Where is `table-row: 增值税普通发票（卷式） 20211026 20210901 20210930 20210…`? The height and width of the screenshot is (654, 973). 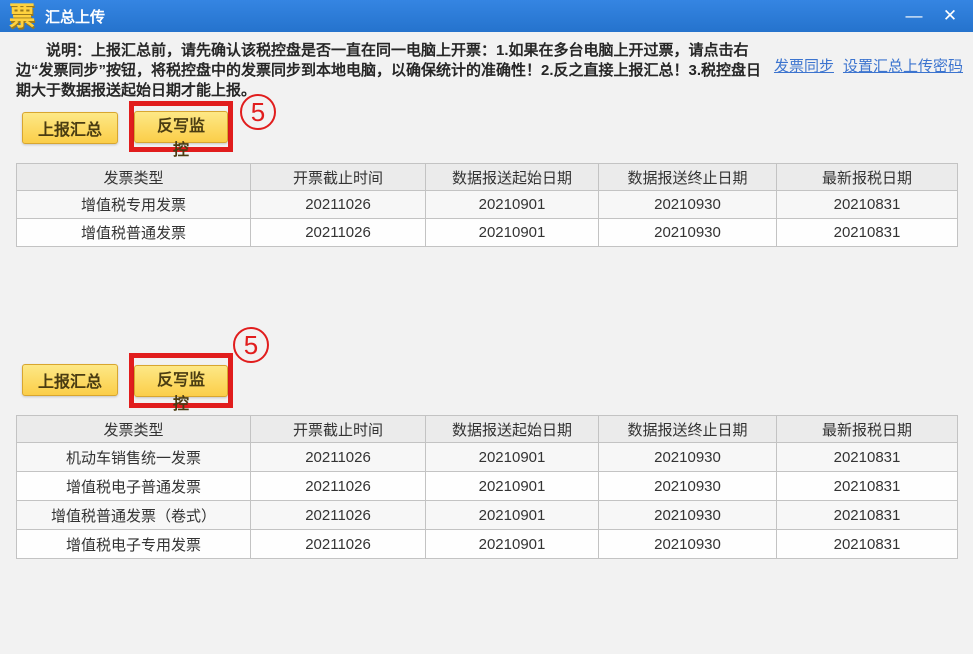
table-row: 增值税普通发票（卷式） 20211026 20210901 20210930 20210… is located at coordinates (487, 515).